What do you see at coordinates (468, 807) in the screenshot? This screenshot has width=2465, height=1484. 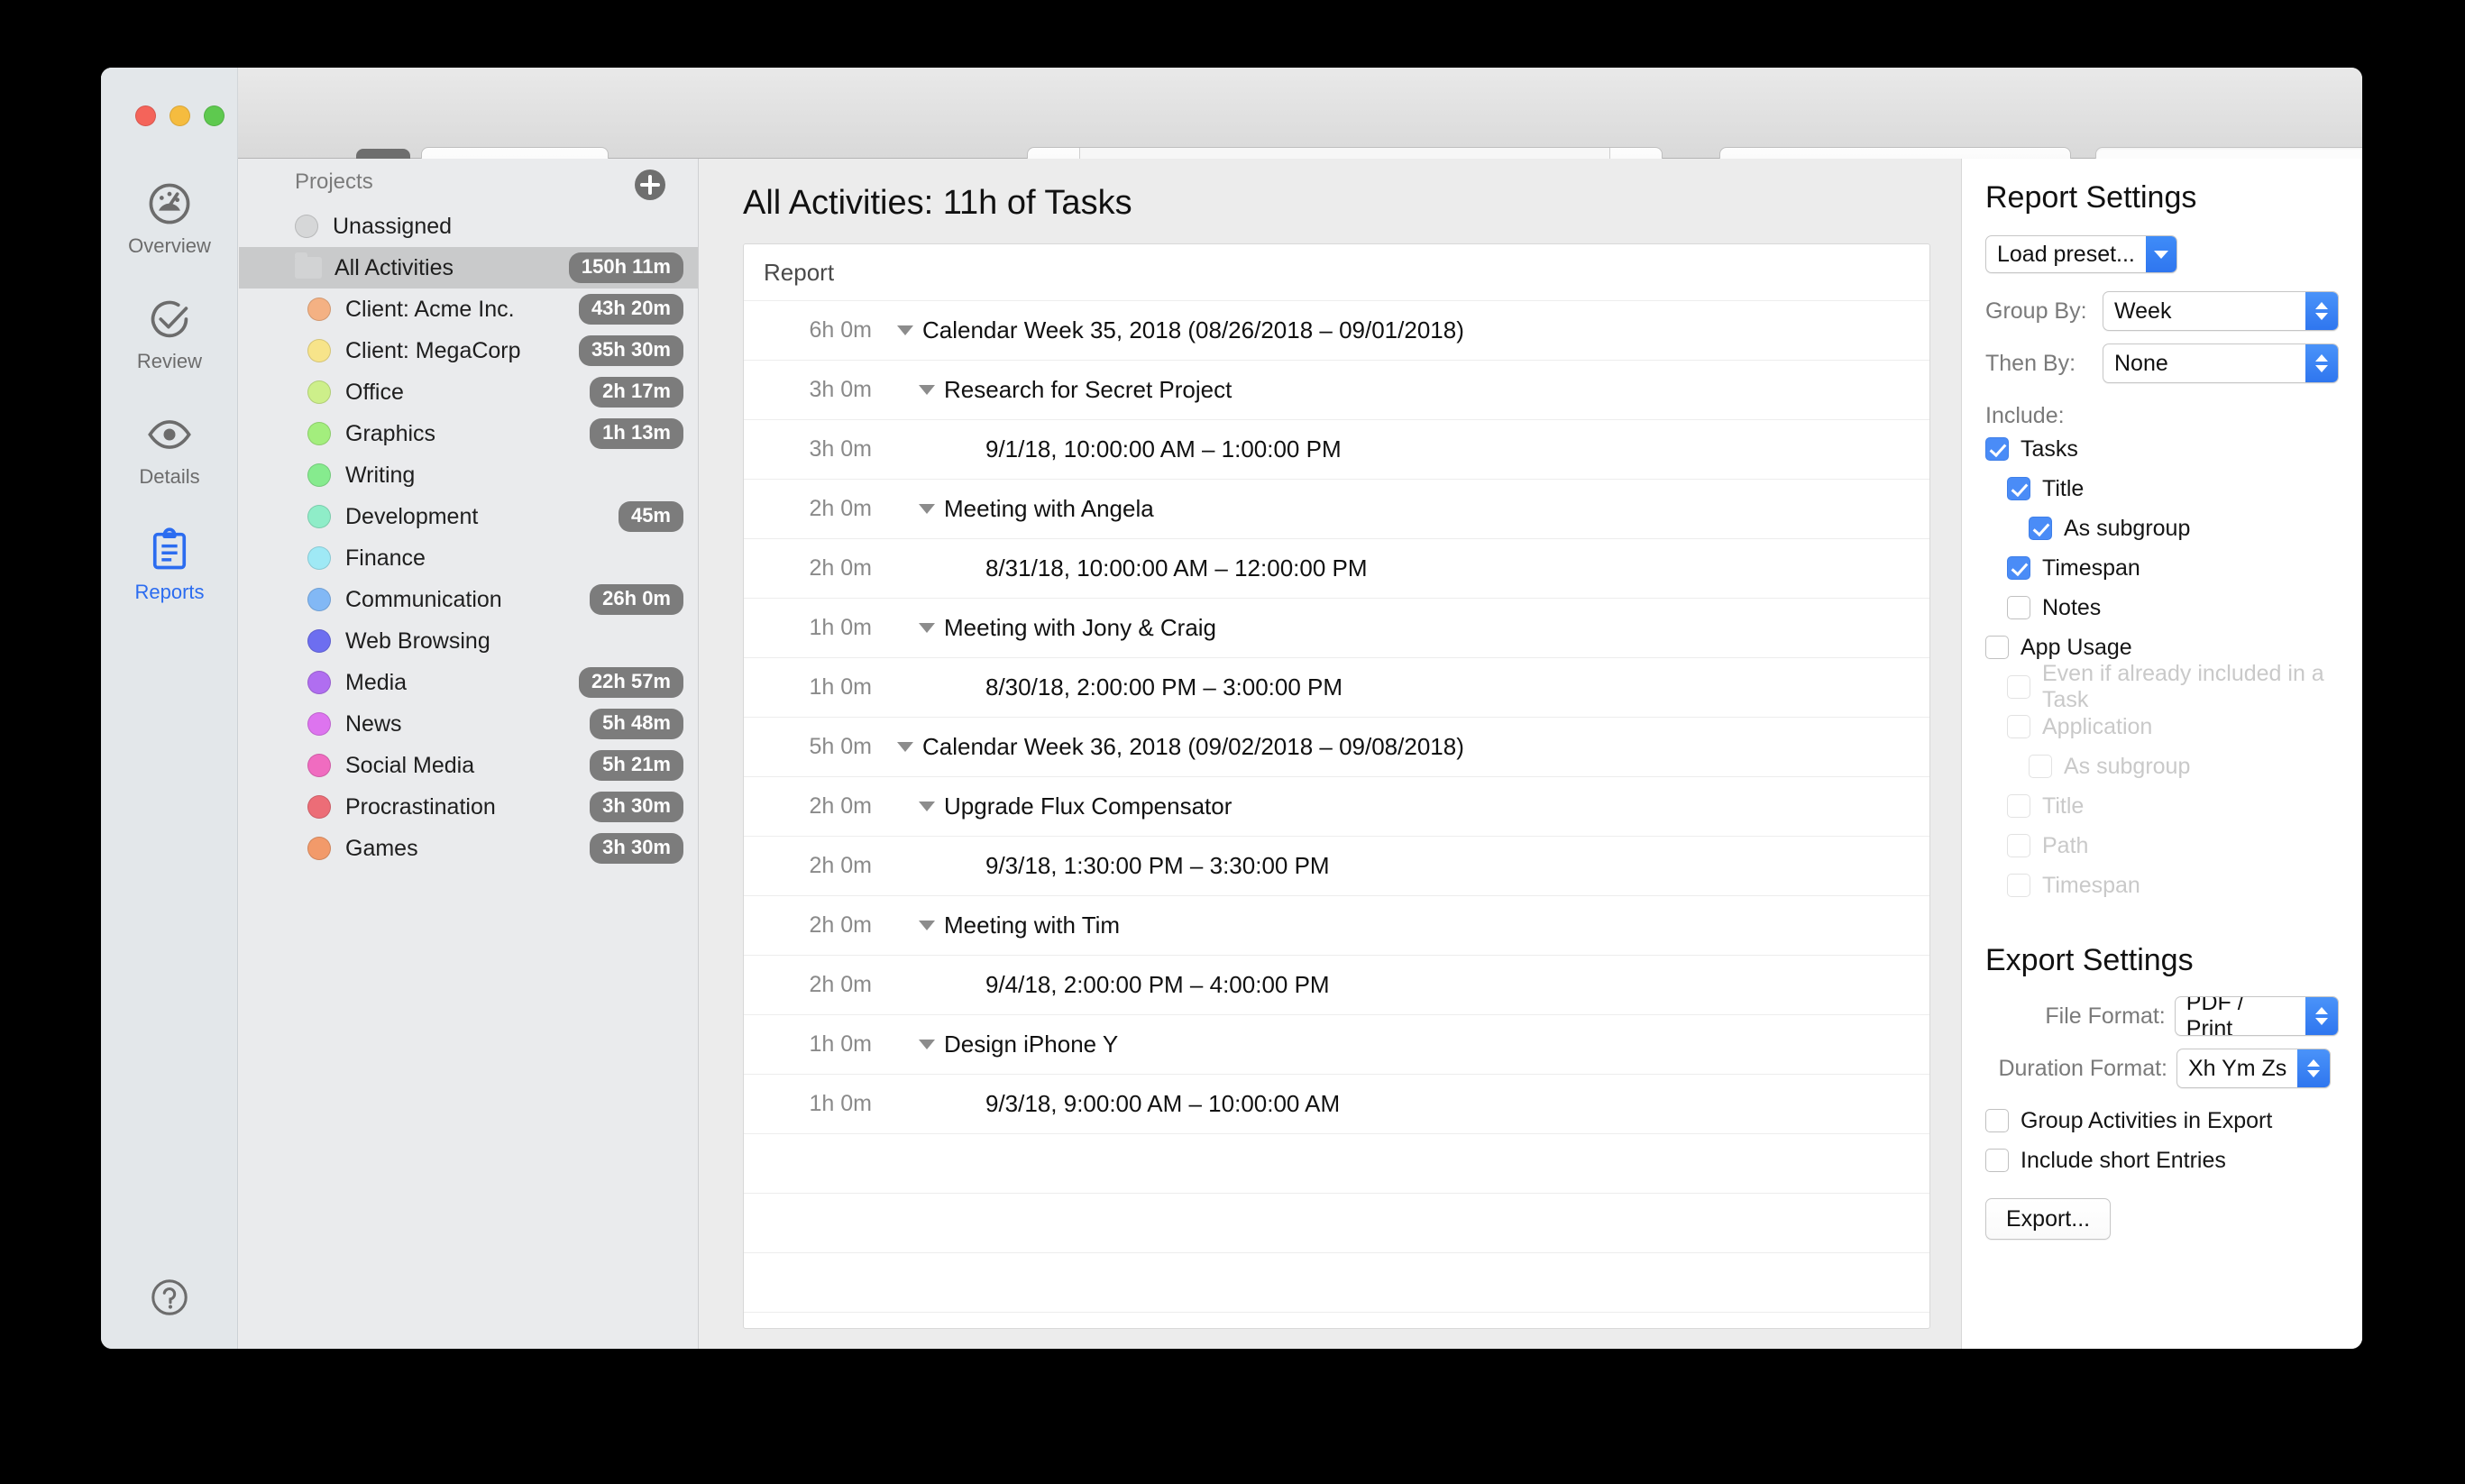 I see `project-row: Procrastination 3h 30m` at bounding box center [468, 807].